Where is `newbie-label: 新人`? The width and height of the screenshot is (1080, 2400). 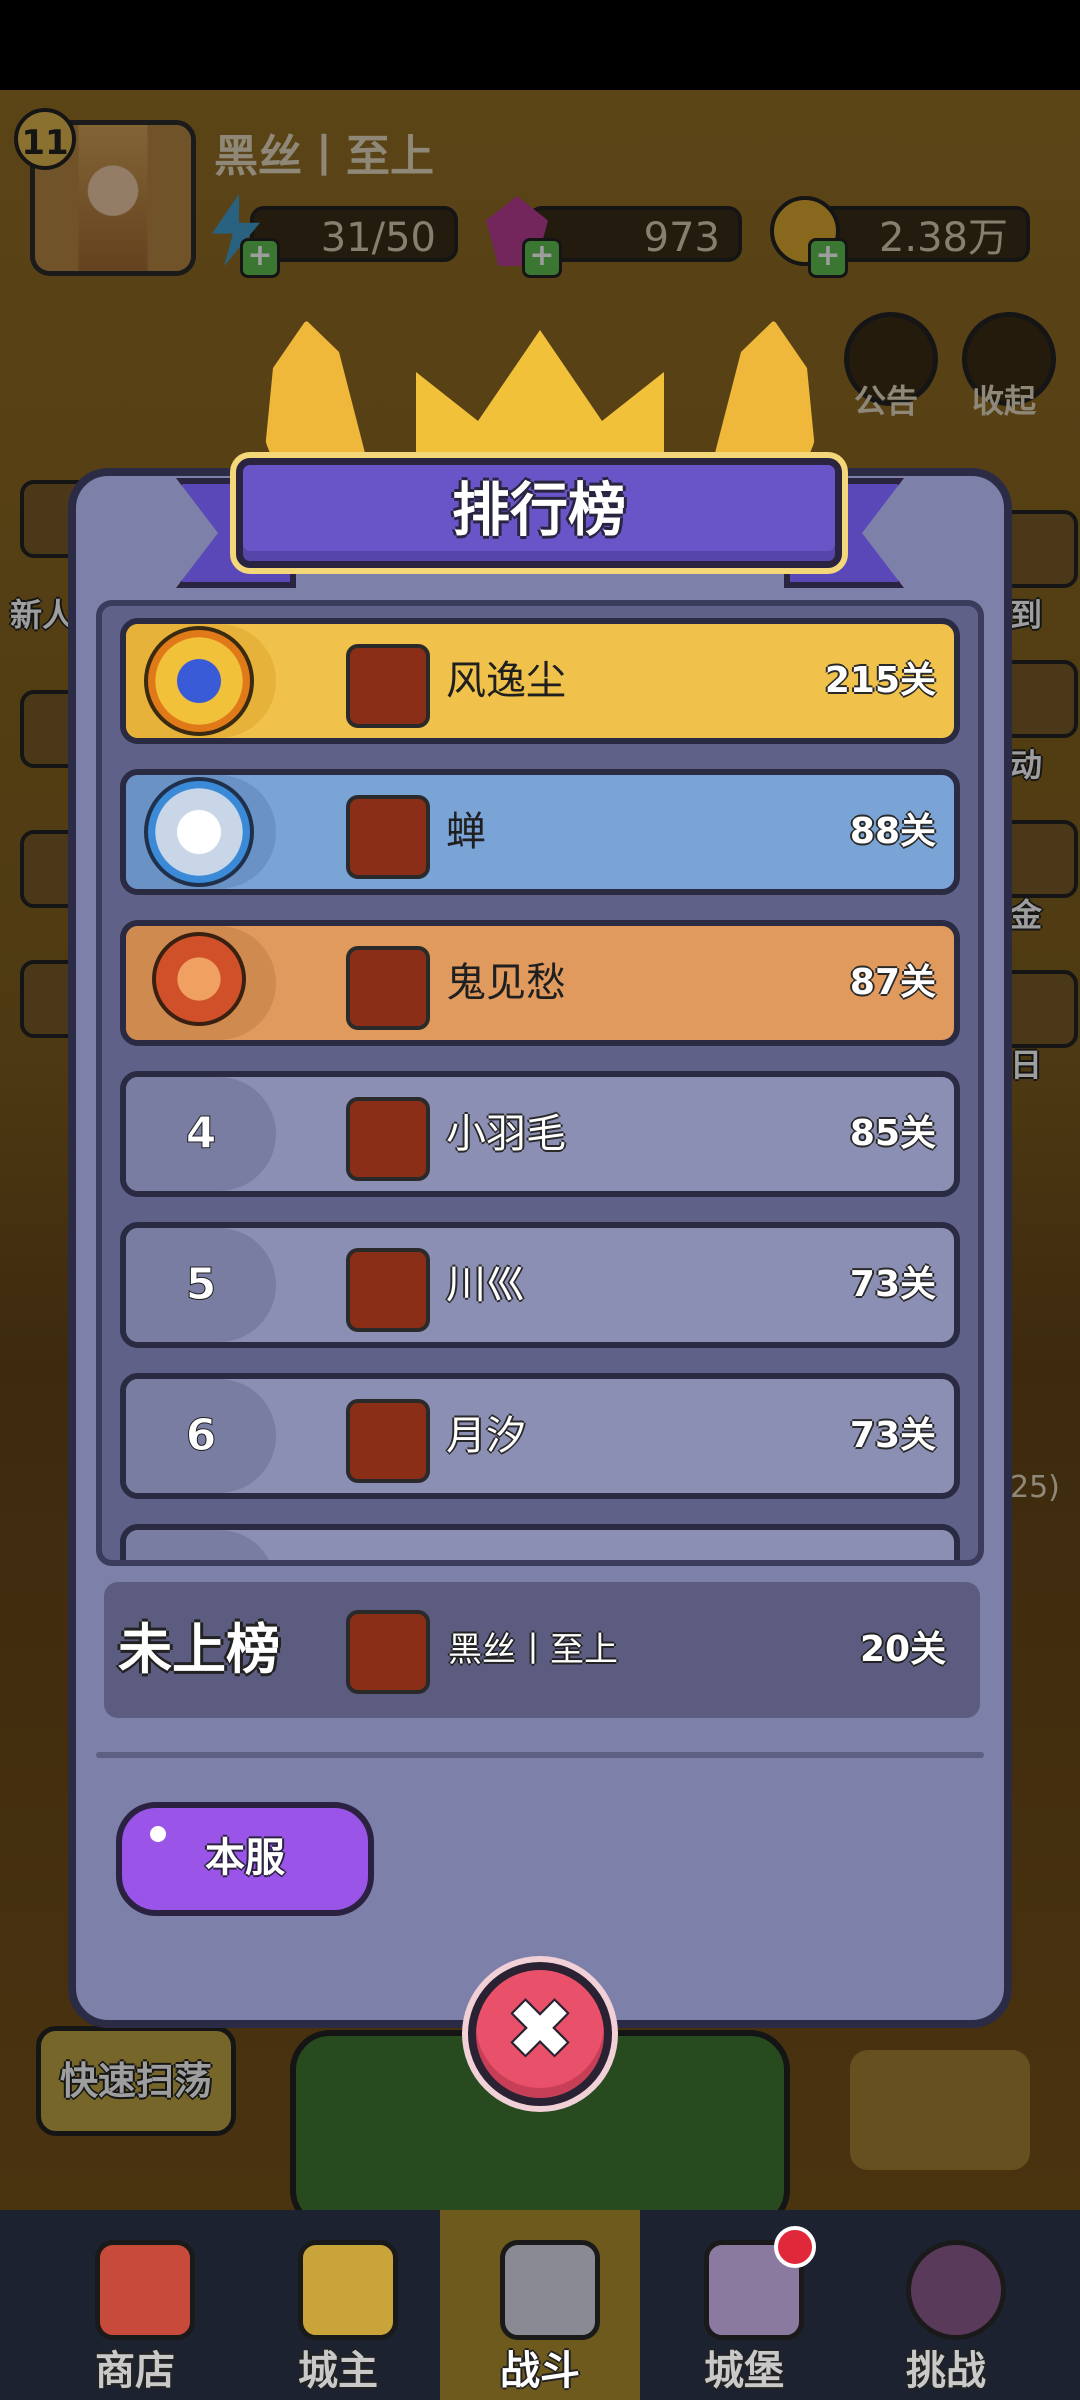 newbie-label: 新人 is located at coordinates (42, 615).